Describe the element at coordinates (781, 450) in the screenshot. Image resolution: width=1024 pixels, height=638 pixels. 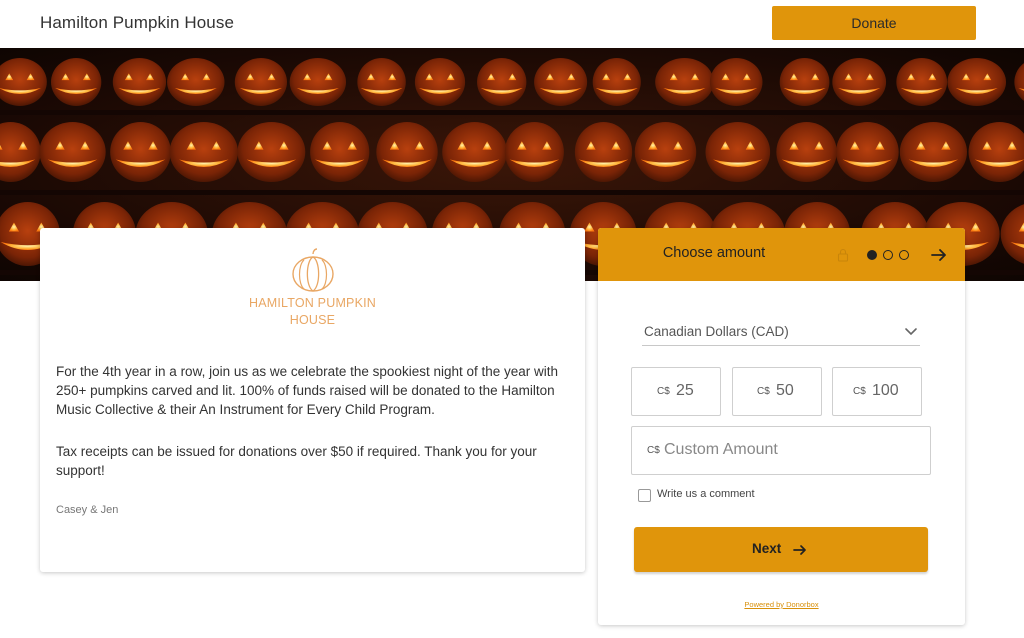
I see `custom-amount-input: C$ Custom Amount` at that location.